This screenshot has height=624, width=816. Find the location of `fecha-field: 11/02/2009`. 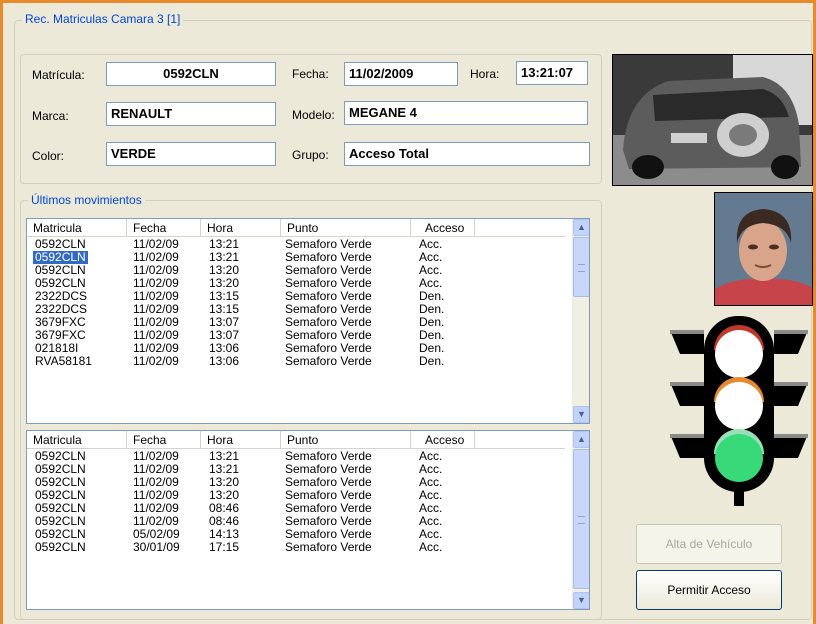

fecha-field: 11/02/2009 is located at coordinates (401, 74).